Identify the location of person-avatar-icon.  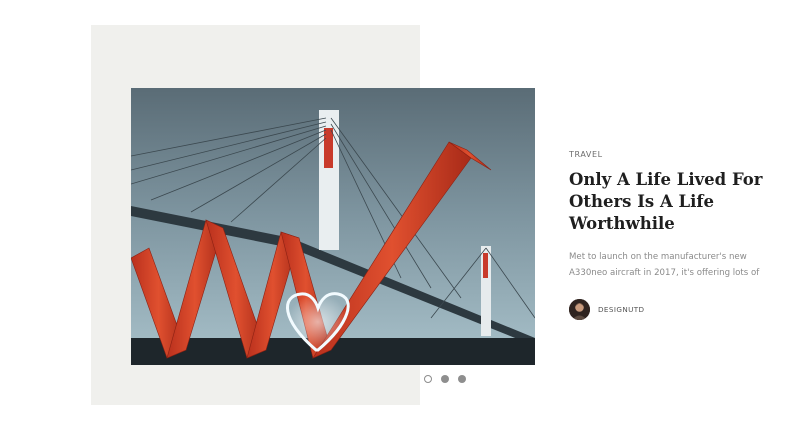
(579, 309).